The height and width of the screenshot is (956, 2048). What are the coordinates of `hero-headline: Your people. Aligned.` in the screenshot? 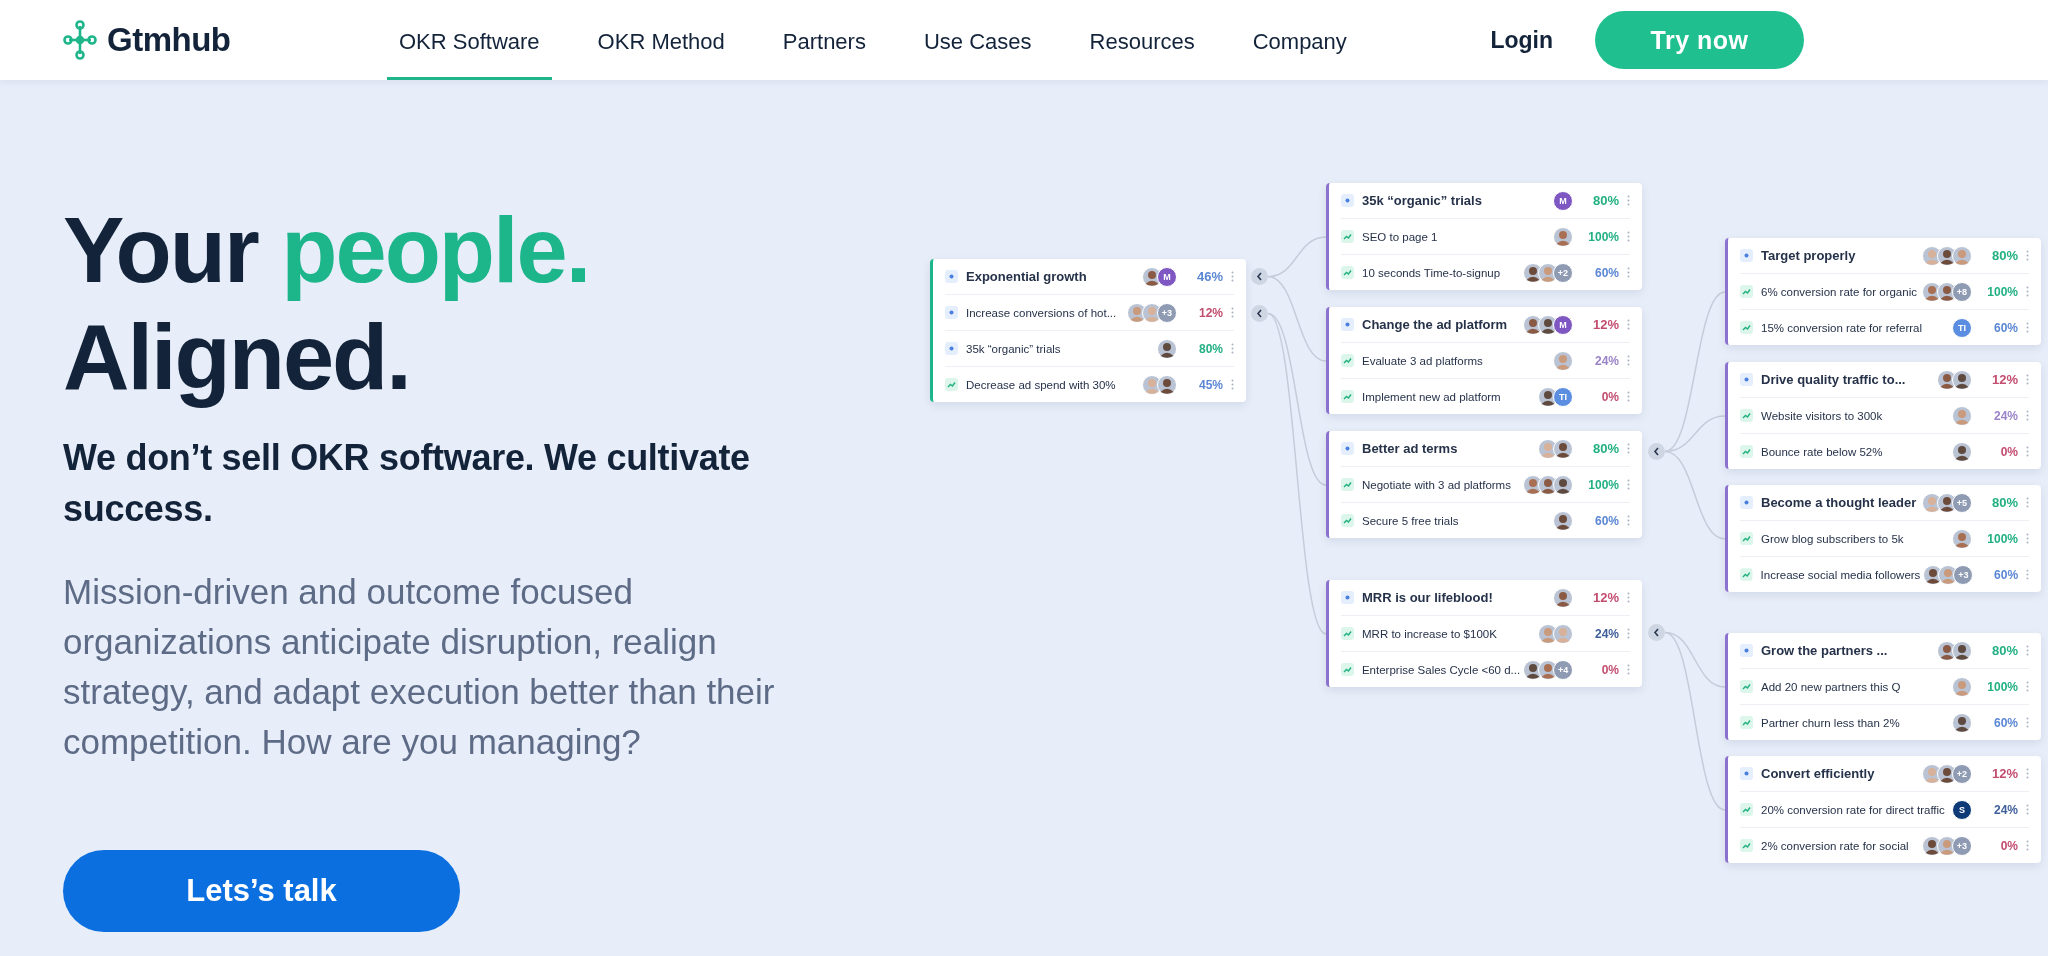 It's located at (327, 304).